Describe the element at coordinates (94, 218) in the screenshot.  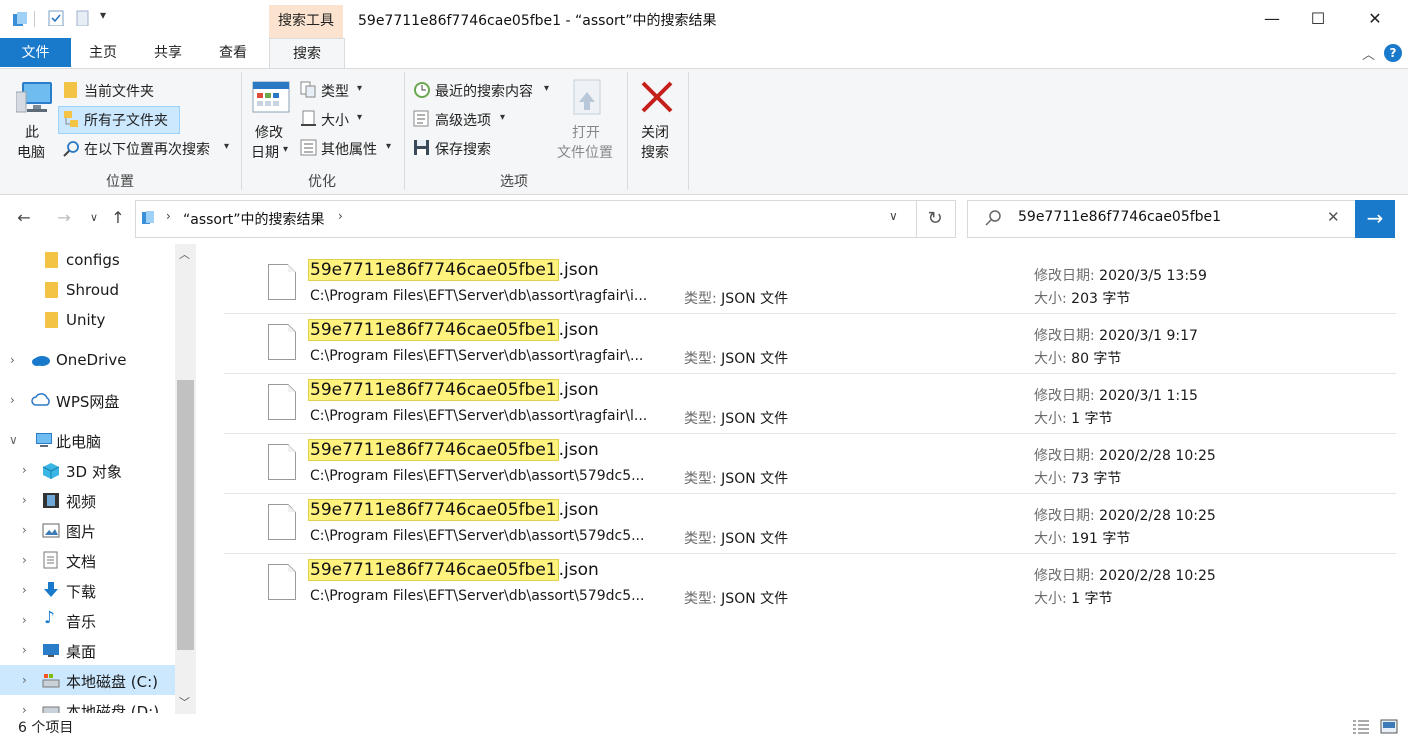
I see `recent-locations-icon: ∨` at that location.